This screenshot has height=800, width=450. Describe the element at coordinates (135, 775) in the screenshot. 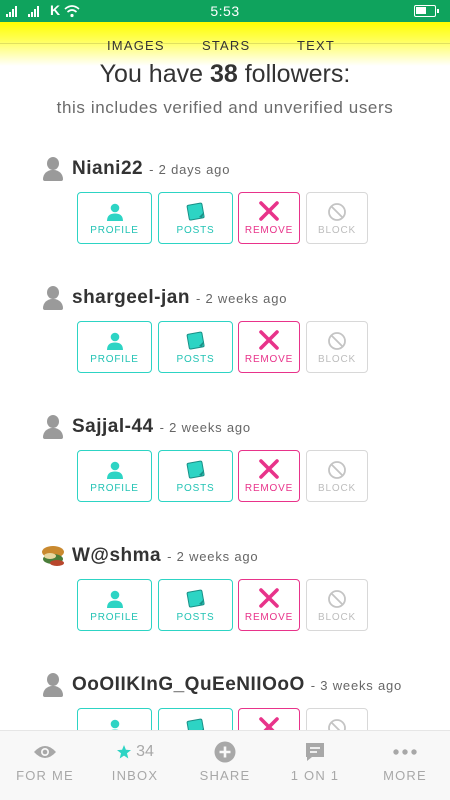

I see `nav-inbox-label: INBOX` at that location.